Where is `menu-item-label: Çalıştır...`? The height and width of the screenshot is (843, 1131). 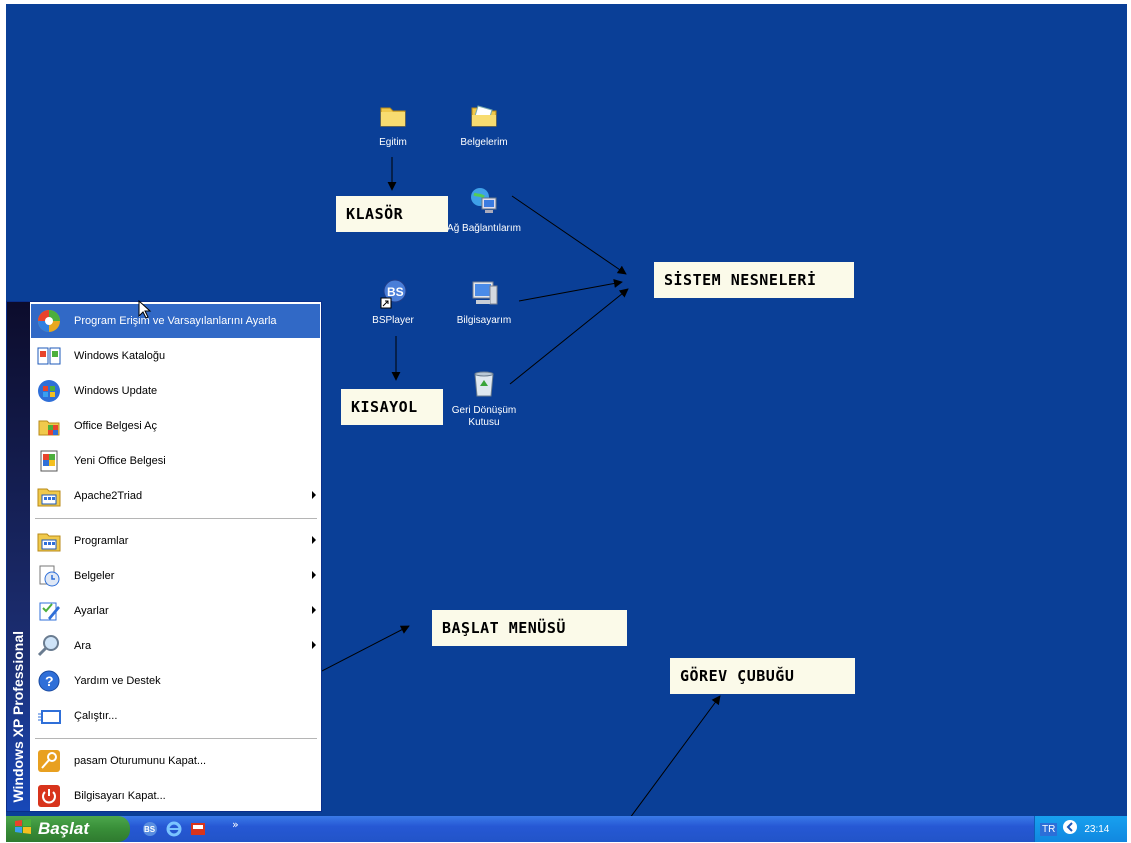 menu-item-label: Çalıştır... is located at coordinates (96, 716).